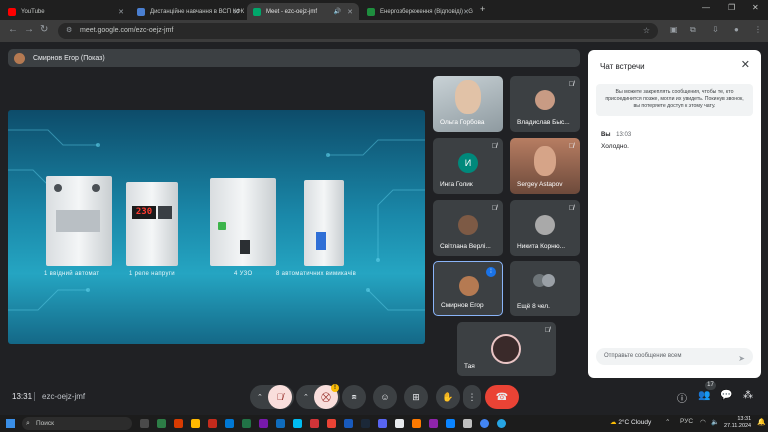 The width and height of the screenshot is (768, 432). What do you see at coordinates (748, 395) in the screenshot?
I see `activities-icon: ⁂` at bounding box center [748, 395].